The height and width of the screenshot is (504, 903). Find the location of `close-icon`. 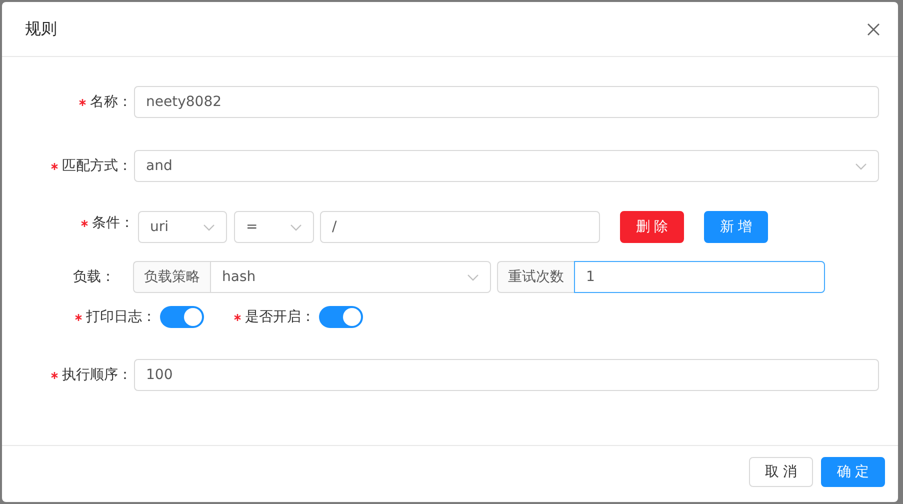

close-icon is located at coordinates (873, 29).